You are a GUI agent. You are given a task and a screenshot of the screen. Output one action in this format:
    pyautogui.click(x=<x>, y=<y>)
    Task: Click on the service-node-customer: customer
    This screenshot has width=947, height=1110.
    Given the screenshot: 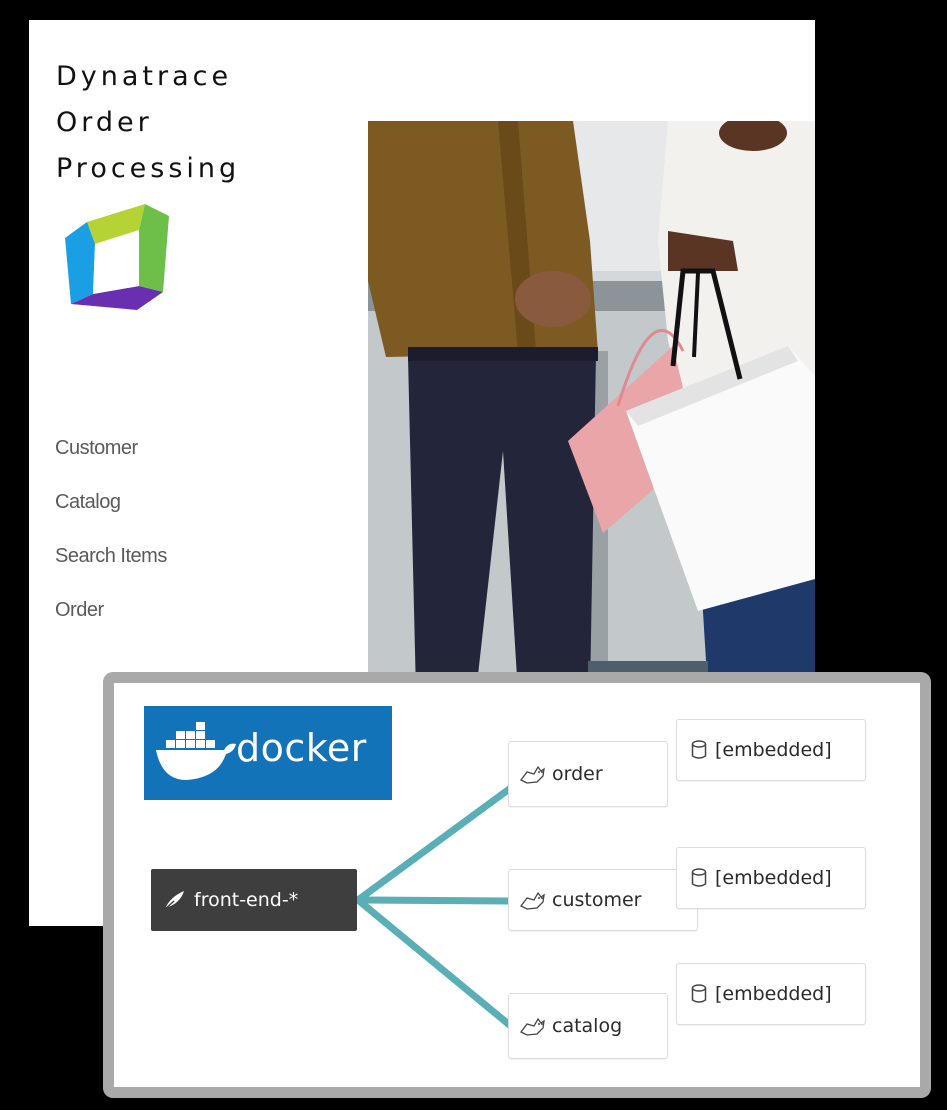 What is the action you would take?
    pyautogui.click(x=603, y=900)
    